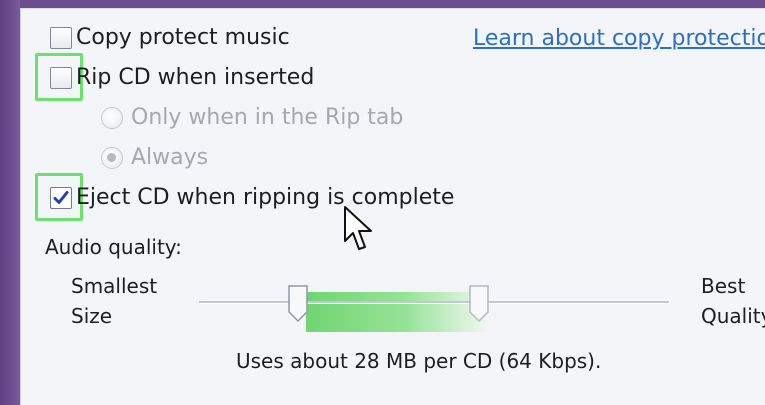  What do you see at coordinates (723, 286) in the screenshot?
I see `slider-max-label-line1: Best` at bounding box center [723, 286].